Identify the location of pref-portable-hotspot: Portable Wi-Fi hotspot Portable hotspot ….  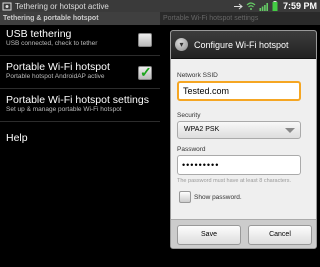
(80, 75).